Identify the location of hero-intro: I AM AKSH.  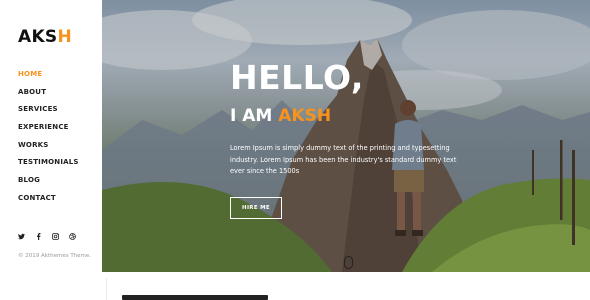
(280, 116).